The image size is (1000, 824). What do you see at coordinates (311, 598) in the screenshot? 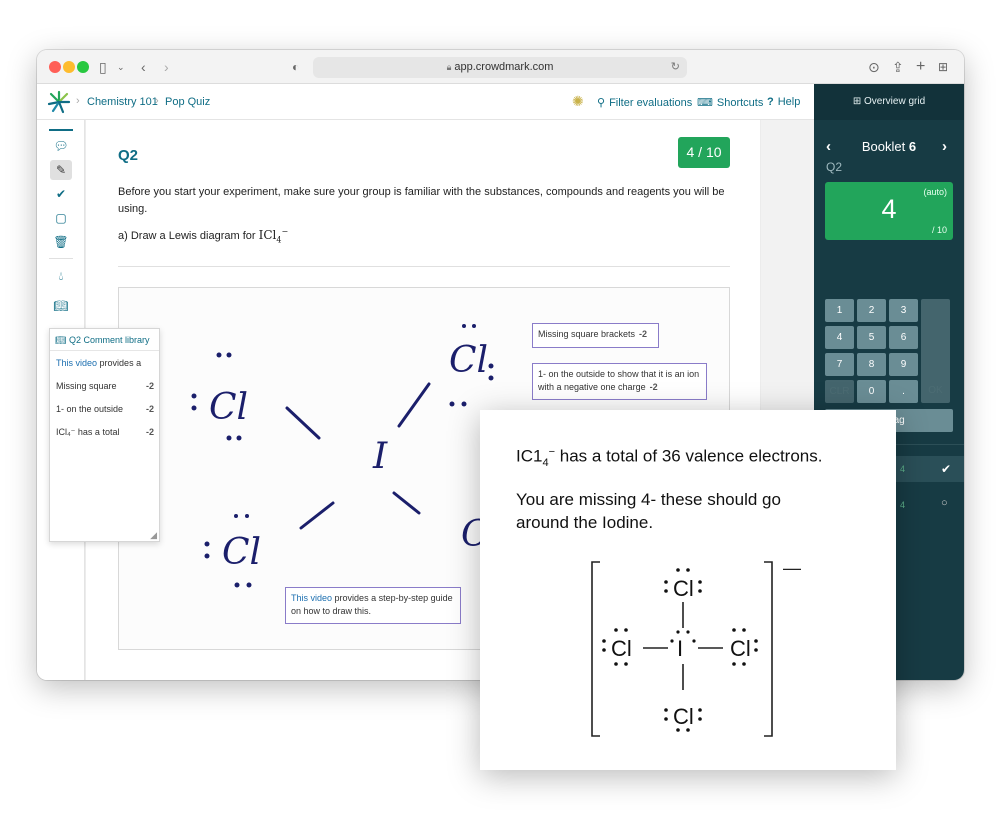
I see `video-link: This video` at bounding box center [311, 598].